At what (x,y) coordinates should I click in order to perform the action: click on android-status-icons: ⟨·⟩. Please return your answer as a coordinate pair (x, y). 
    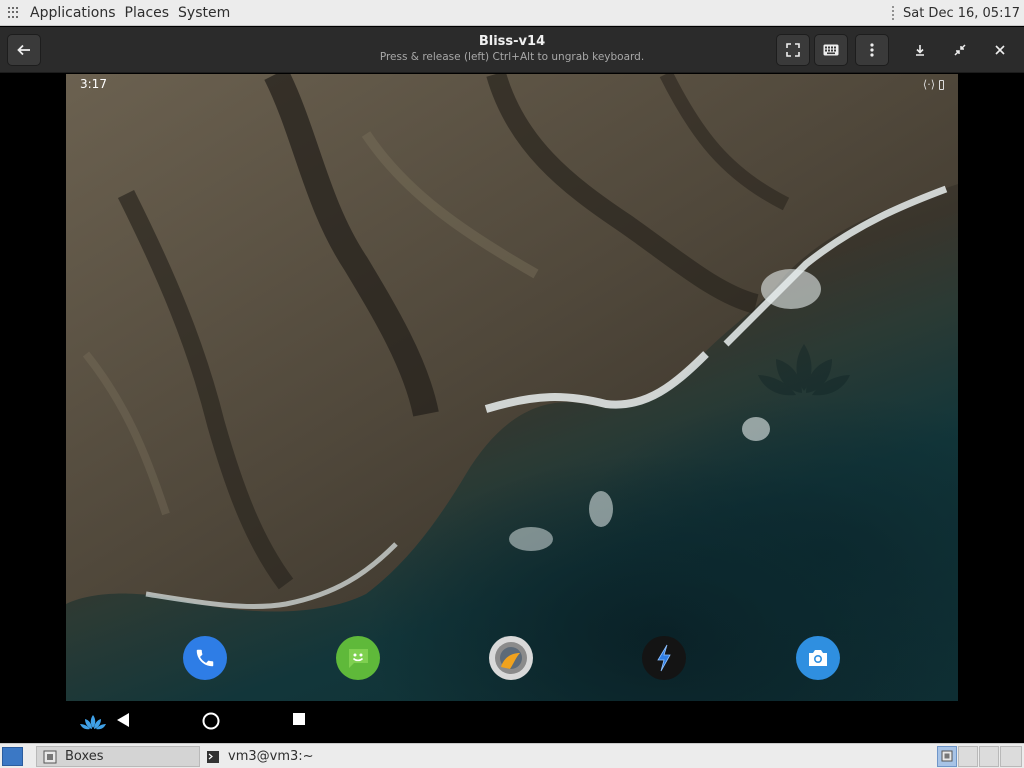
    Looking at the image, I should click on (933, 84).